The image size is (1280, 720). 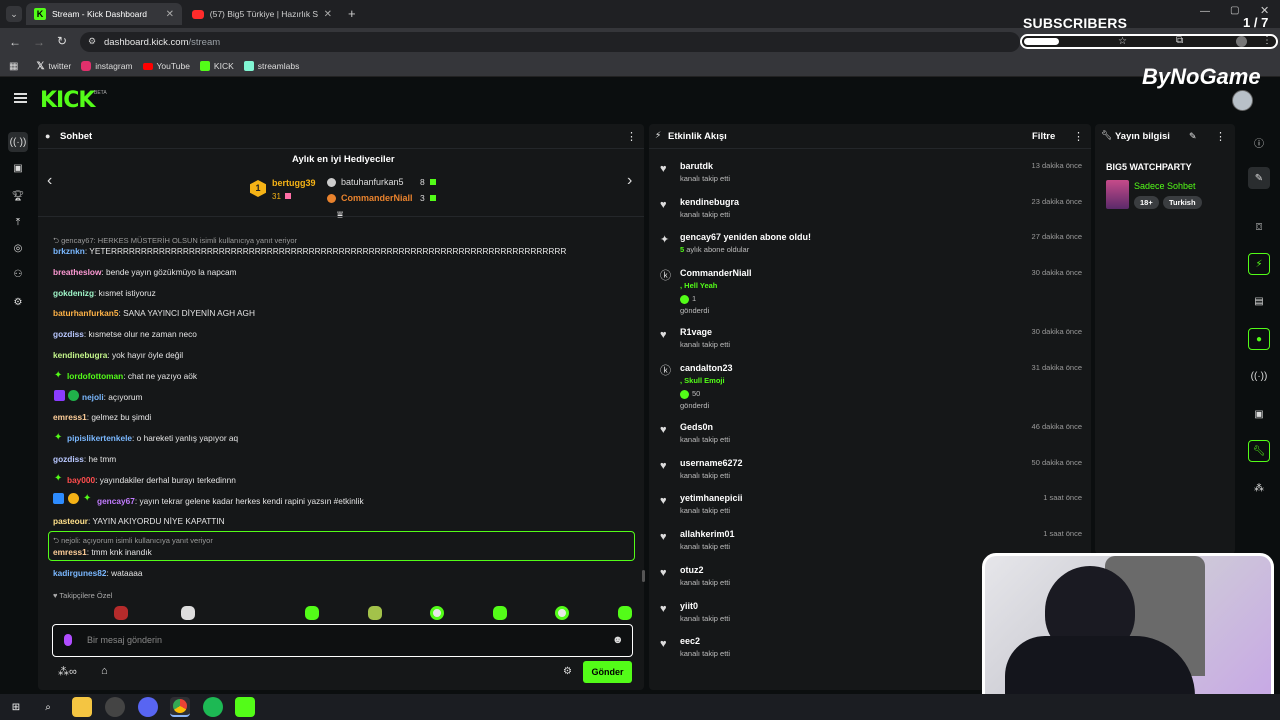 I want to click on chrome-icon, so click(x=180, y=707).